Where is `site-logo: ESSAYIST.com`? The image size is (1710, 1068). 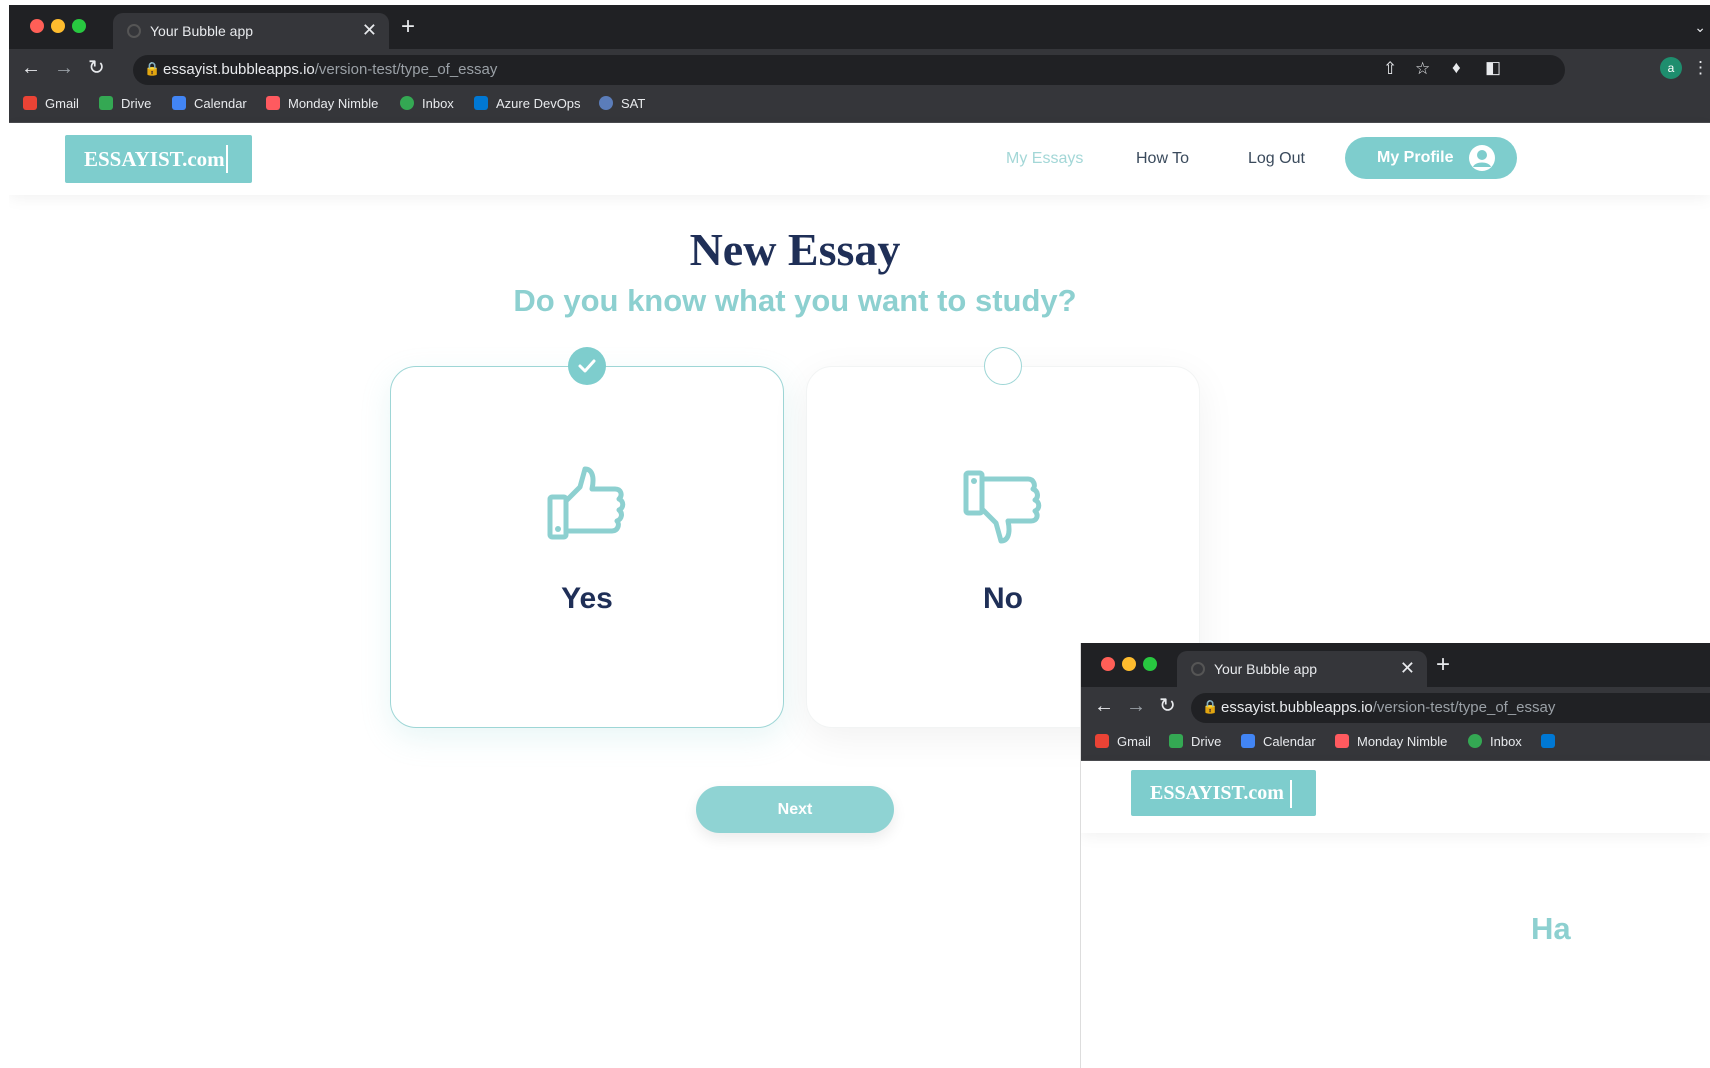 site-logo: ESSAYIST.com is located at coordinates (158, 159).